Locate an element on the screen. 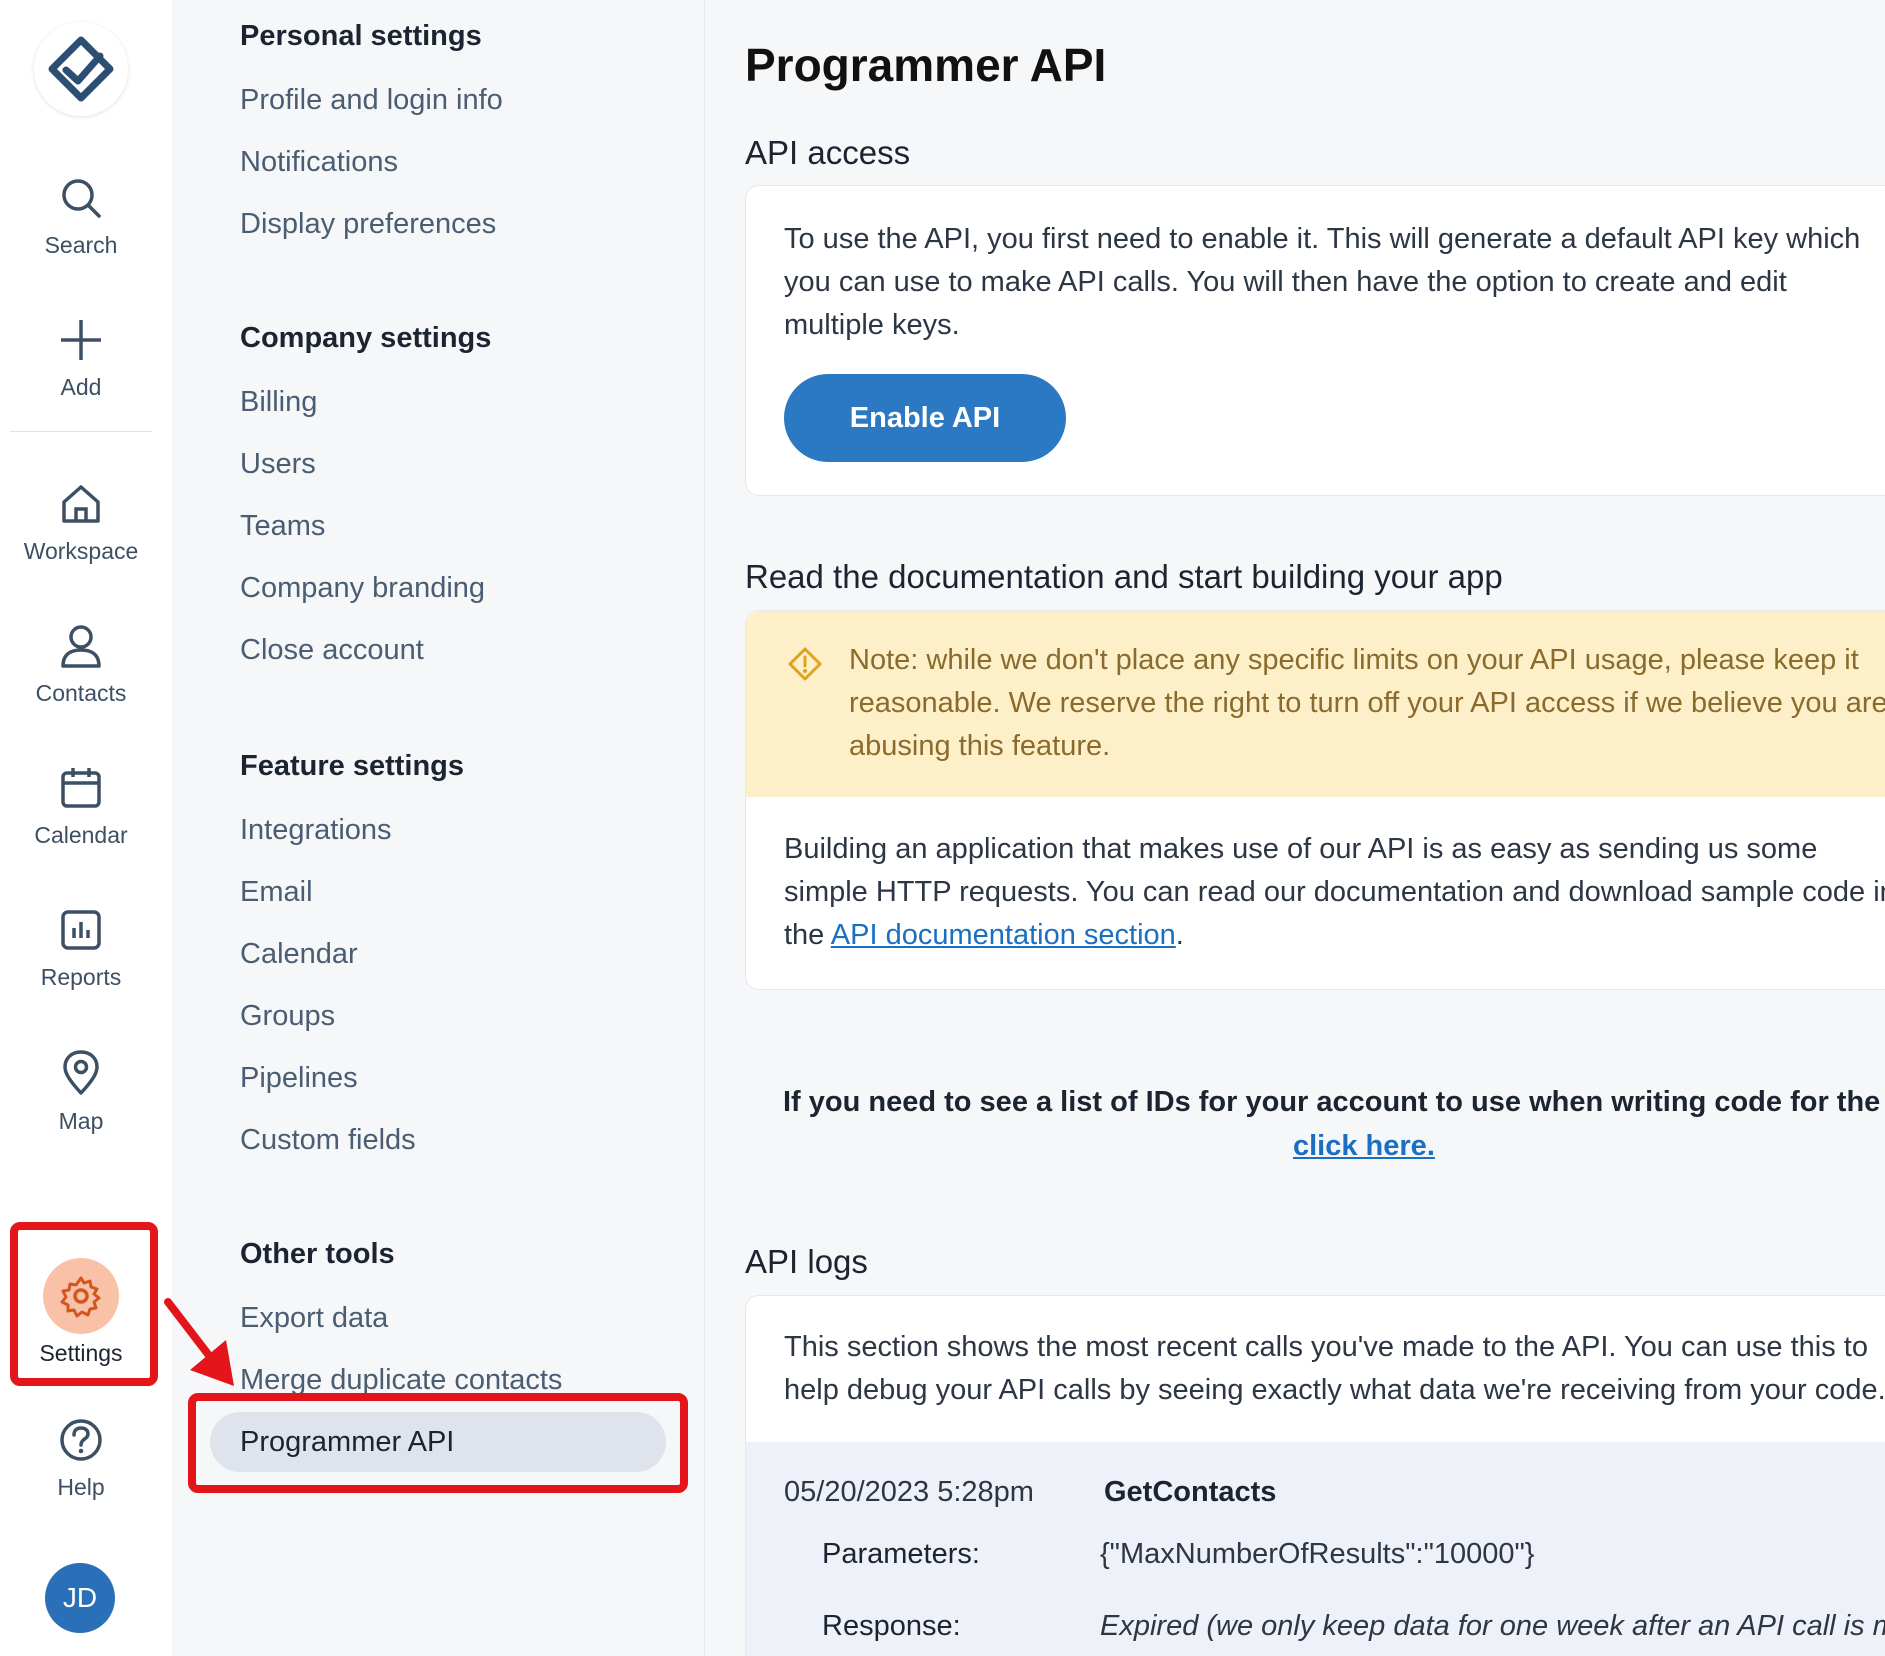 This screenshot has width=1885, height=1656. nav-link-display: Display preferences is located at coordinates (368, 224).